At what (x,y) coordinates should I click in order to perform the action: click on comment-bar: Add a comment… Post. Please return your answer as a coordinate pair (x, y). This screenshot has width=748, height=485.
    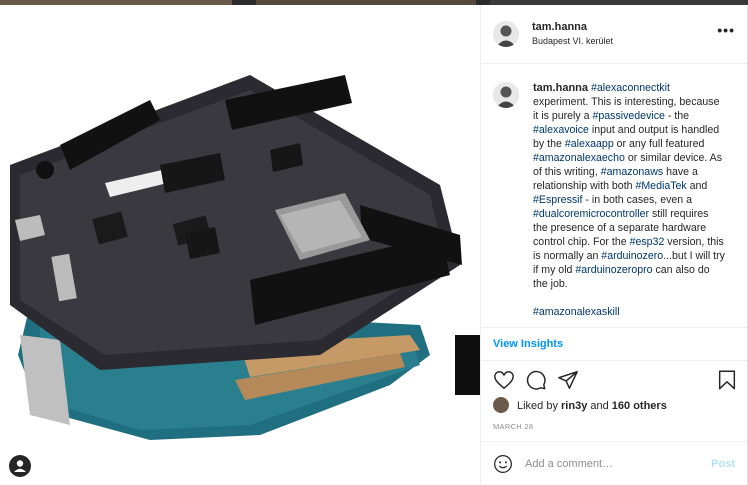
    Looking at the image, I should click on (614, 463).